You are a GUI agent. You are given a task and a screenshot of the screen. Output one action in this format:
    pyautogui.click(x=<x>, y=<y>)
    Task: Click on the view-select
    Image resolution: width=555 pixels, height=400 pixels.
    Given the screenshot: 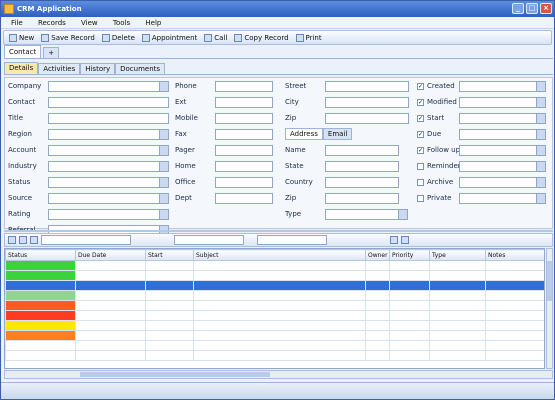 What is the action you would take?
    pyautogui.click(x=209, y=240)
    